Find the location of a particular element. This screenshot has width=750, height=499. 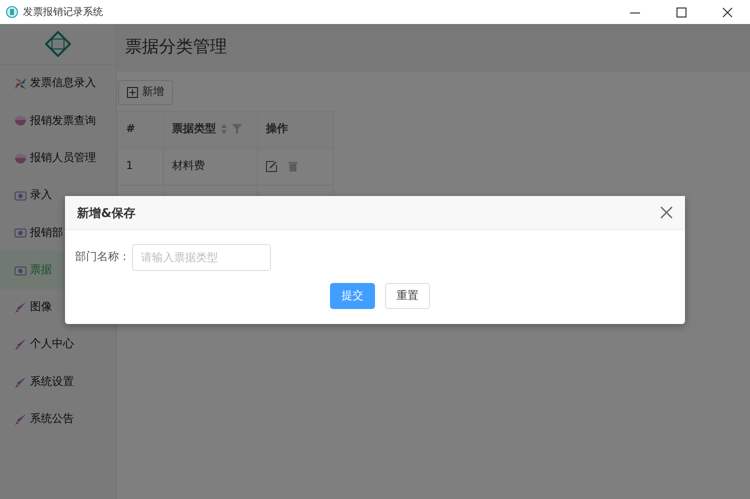

sidebar-item: 个人中心 is located at coordinates (58, 345).